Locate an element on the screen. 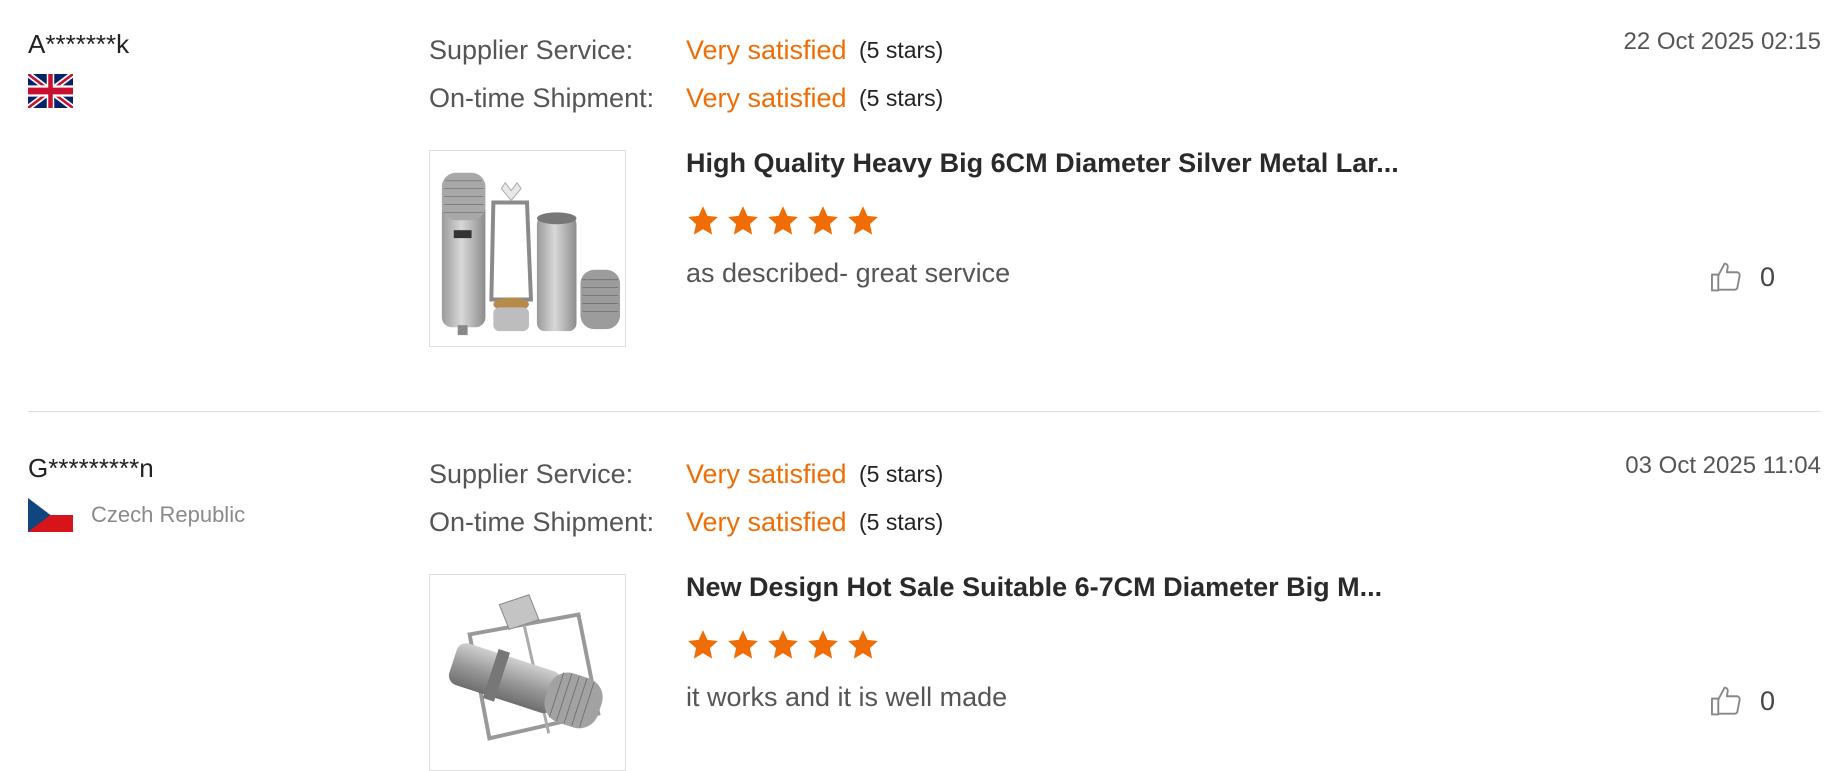  microphone-shockmount-image is located at coordinates (525, 667).